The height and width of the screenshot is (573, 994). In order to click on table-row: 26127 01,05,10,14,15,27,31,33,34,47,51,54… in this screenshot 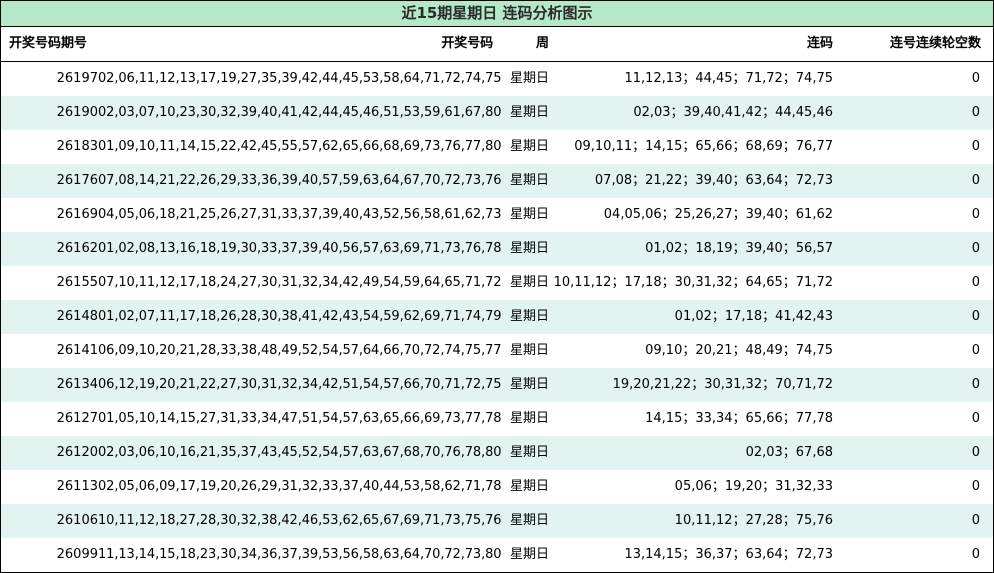, I will do `click(497, 419)`.